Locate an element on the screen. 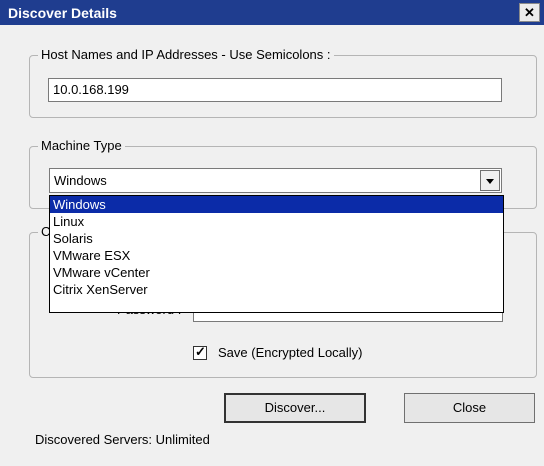 Image resolution: width=544 pixels, height=466 pixels. close-window-button: ✕ is located at coordinates (529, 12).